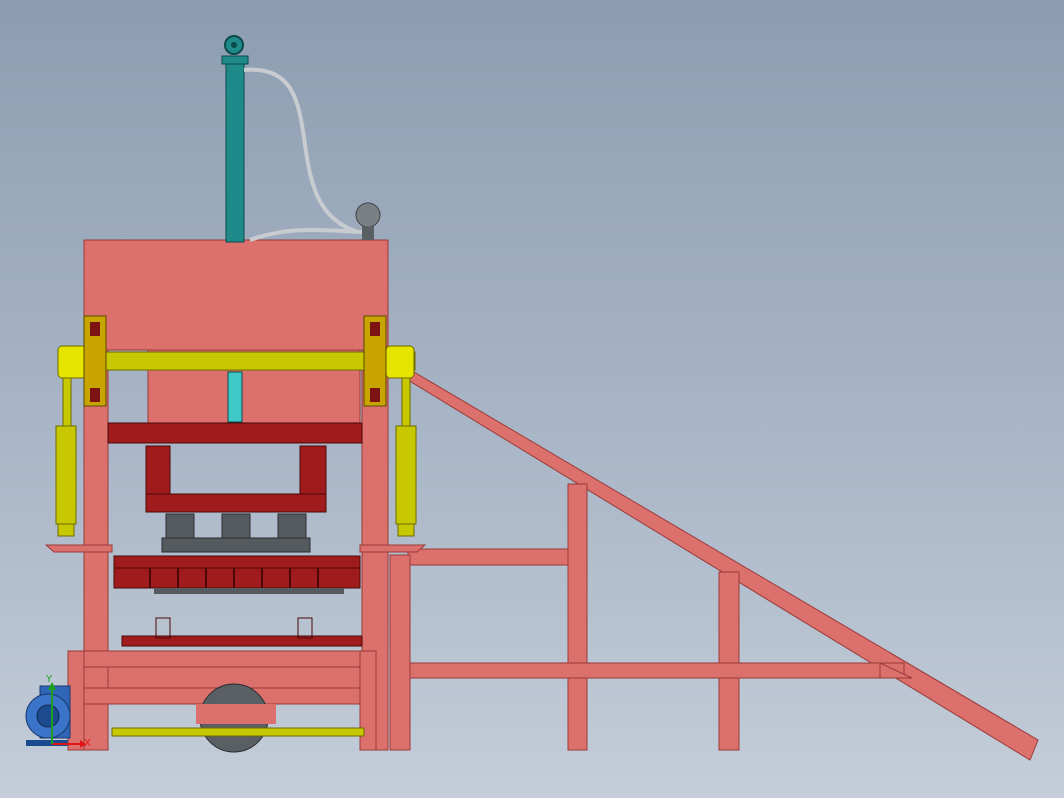 This screenshot has width=1064, height=798. Describe the element at coordinates (222, 659) in the screenshot. I see `base-frame-top` at that location.